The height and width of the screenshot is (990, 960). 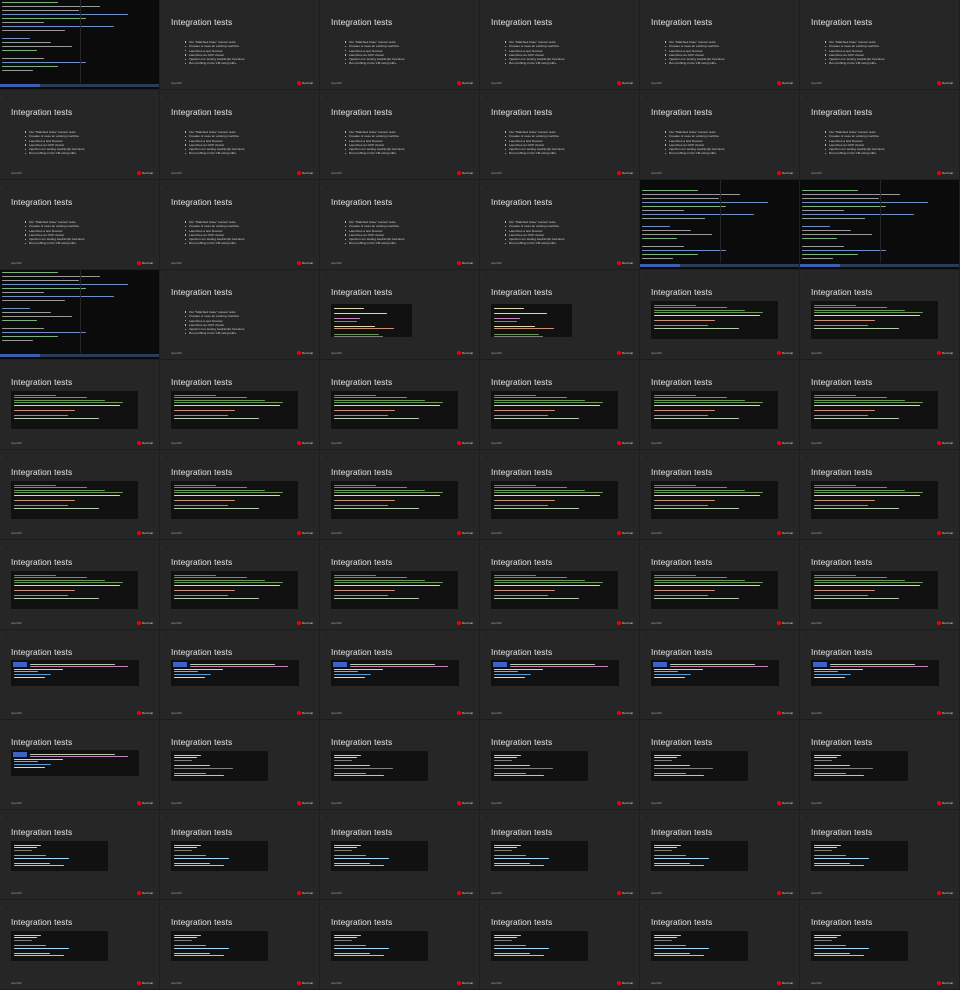 What do you see at coordinates (340, 664) in the screenshot?
I see `code-highlight` at bounding box center [340, 664].